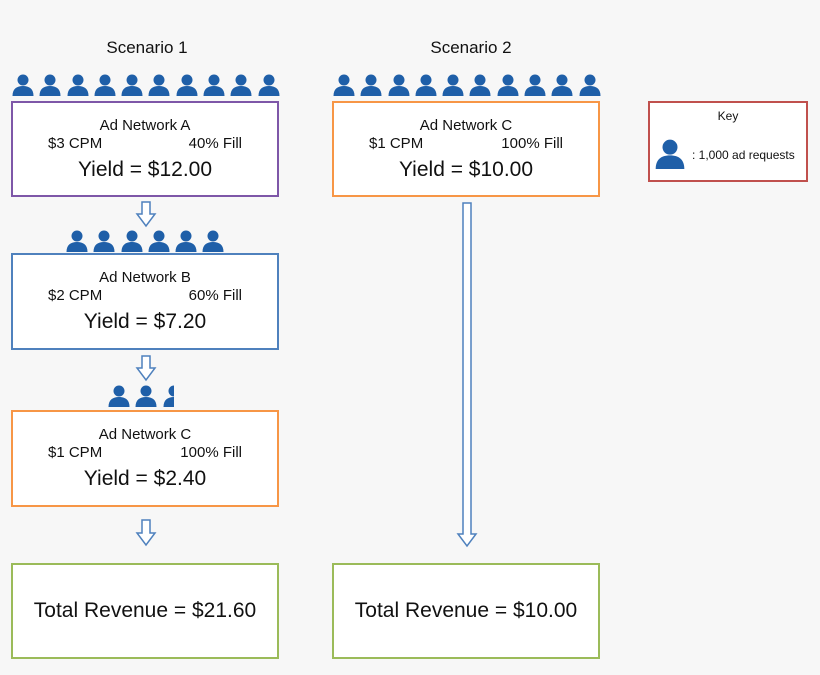 The height and width of the screenshot is (675, 820). What do you see at coordinates (670, 156) in the screenshot?
I see `person-icon` at bounding box center [670, 156].